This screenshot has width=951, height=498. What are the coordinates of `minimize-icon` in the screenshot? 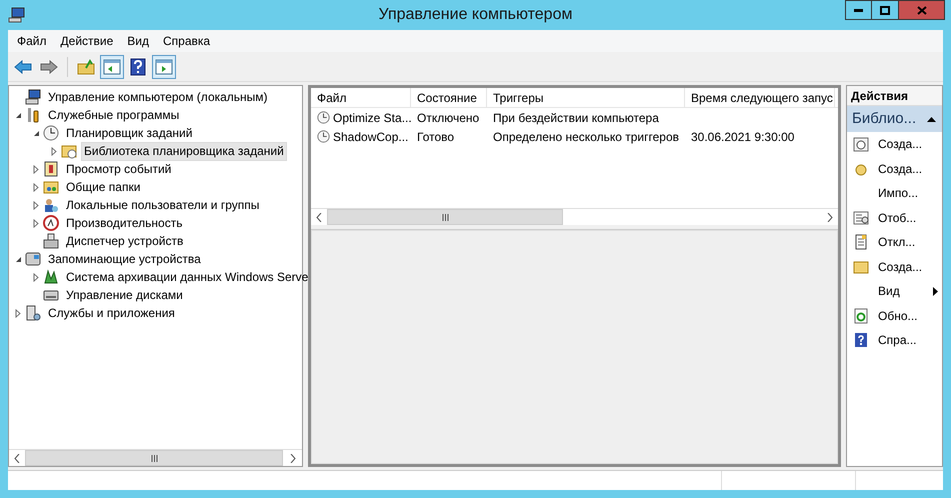 It's located at (858, 10).